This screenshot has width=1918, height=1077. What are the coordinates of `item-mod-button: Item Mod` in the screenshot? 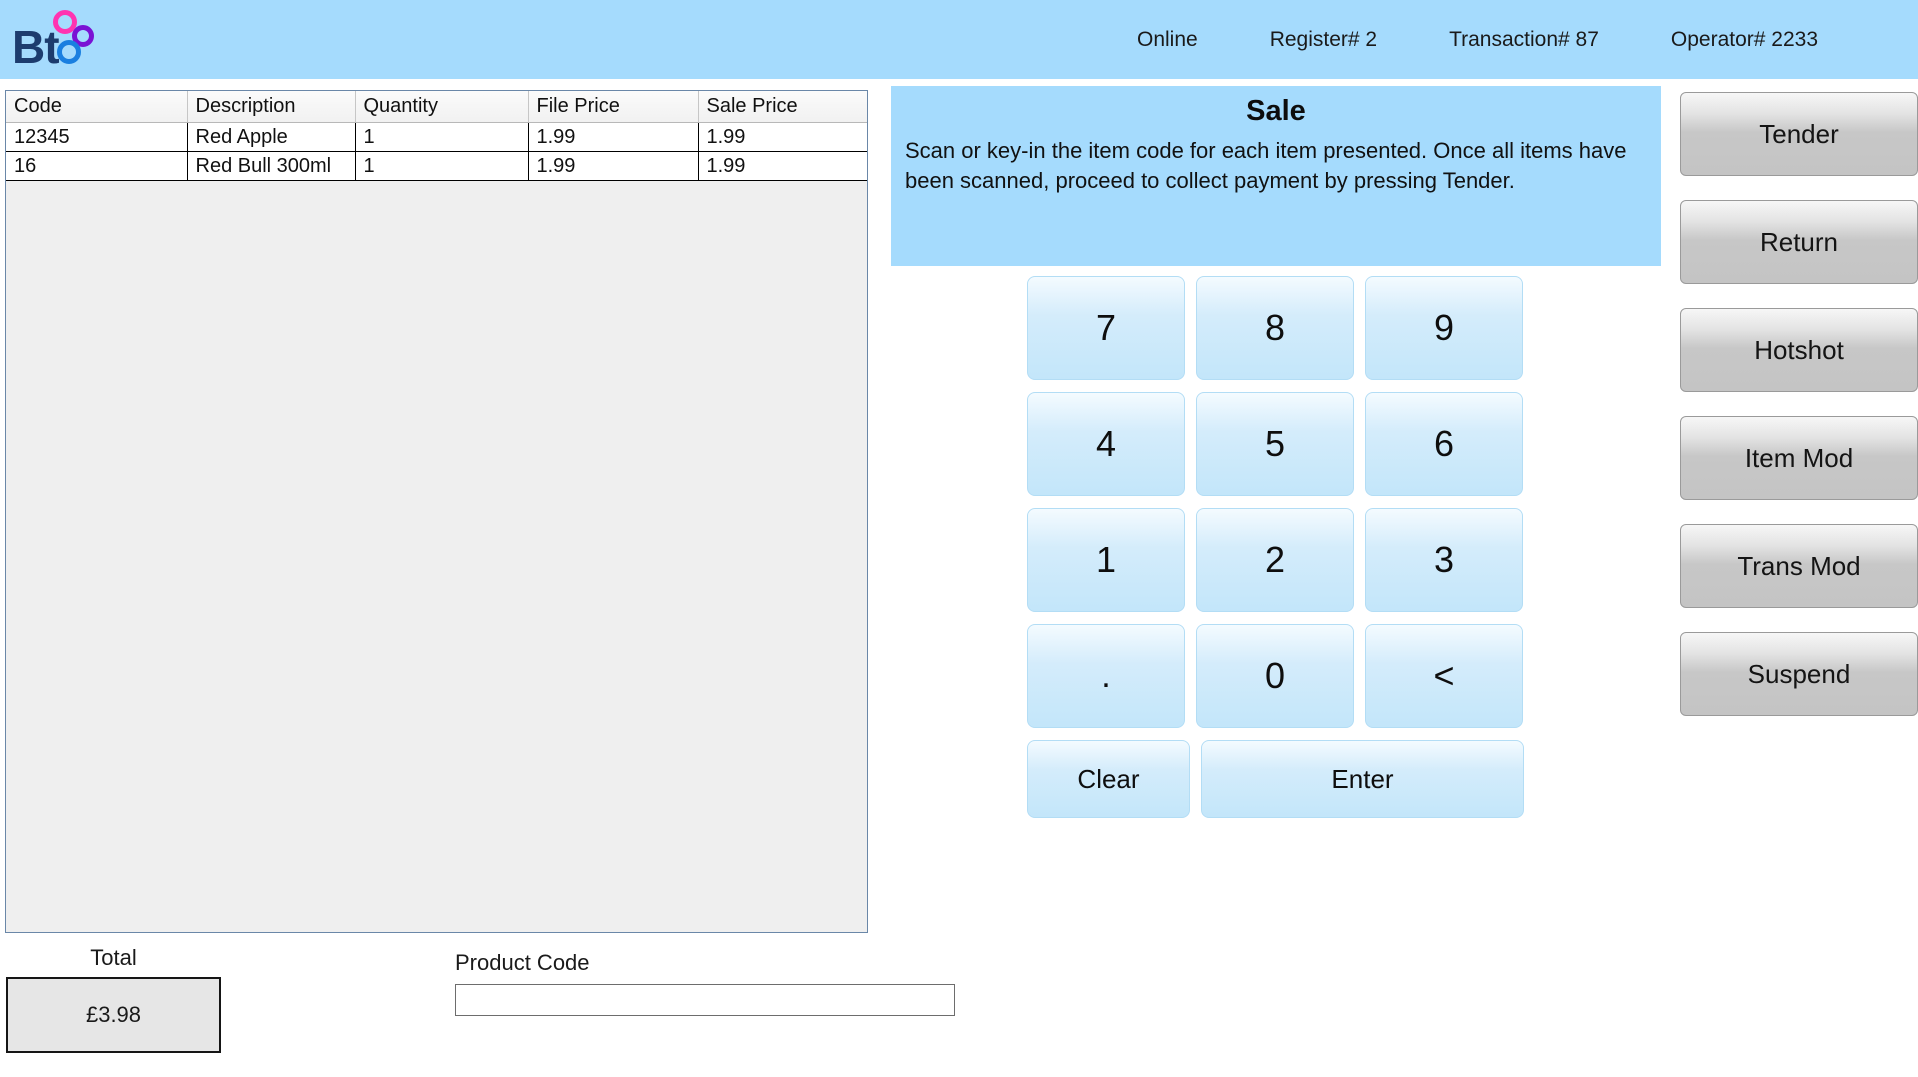 It's located at (1799, 458).